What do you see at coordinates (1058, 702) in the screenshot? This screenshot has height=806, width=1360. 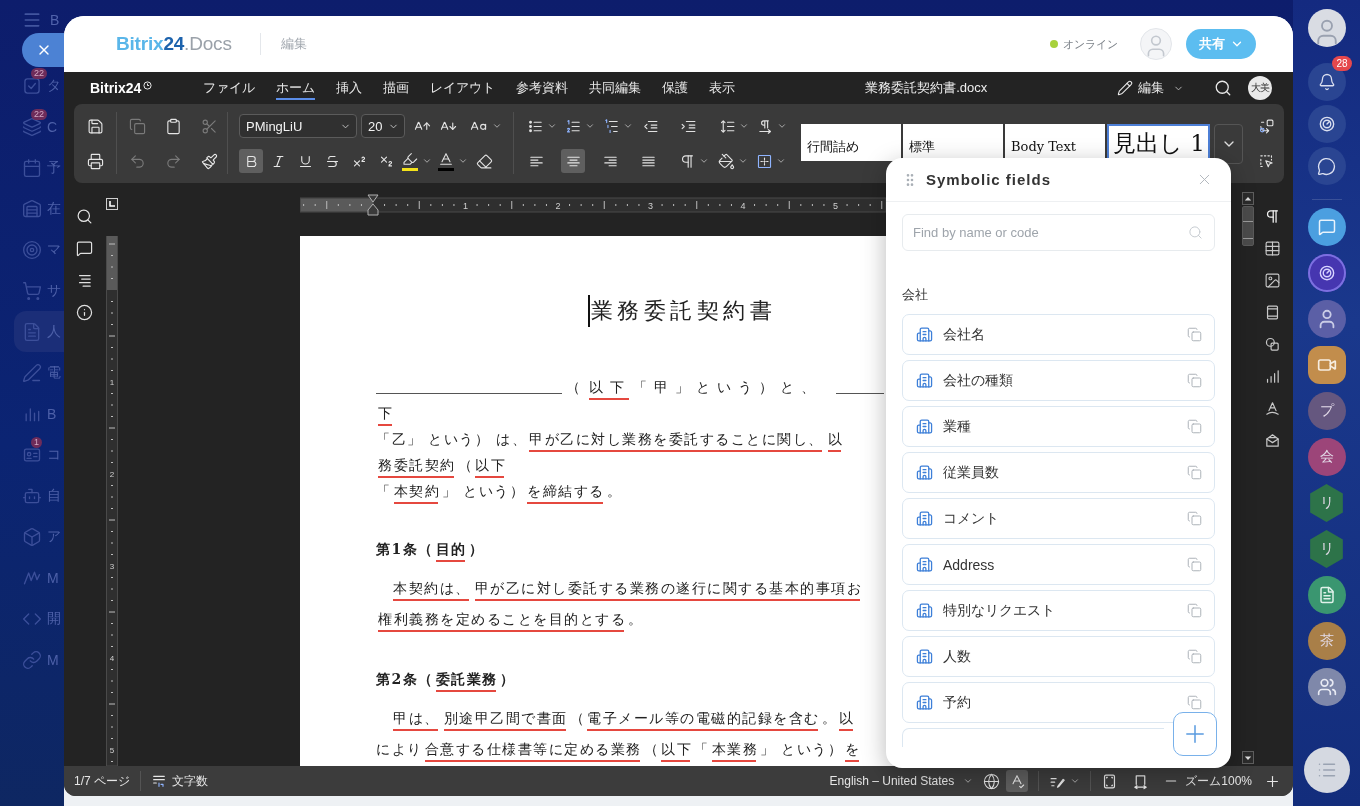 I see `field-item: 予約` at bounding box center [1058, 702].